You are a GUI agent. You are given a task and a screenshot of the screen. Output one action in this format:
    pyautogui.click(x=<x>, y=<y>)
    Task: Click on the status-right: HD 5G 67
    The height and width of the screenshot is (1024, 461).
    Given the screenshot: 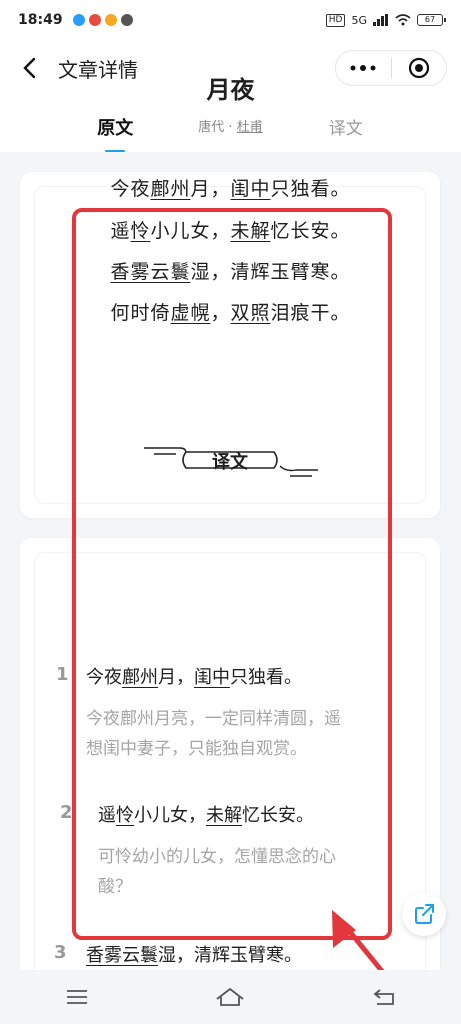 What is the action you would take?
    pyautogui.click(x=385, y=20)
    